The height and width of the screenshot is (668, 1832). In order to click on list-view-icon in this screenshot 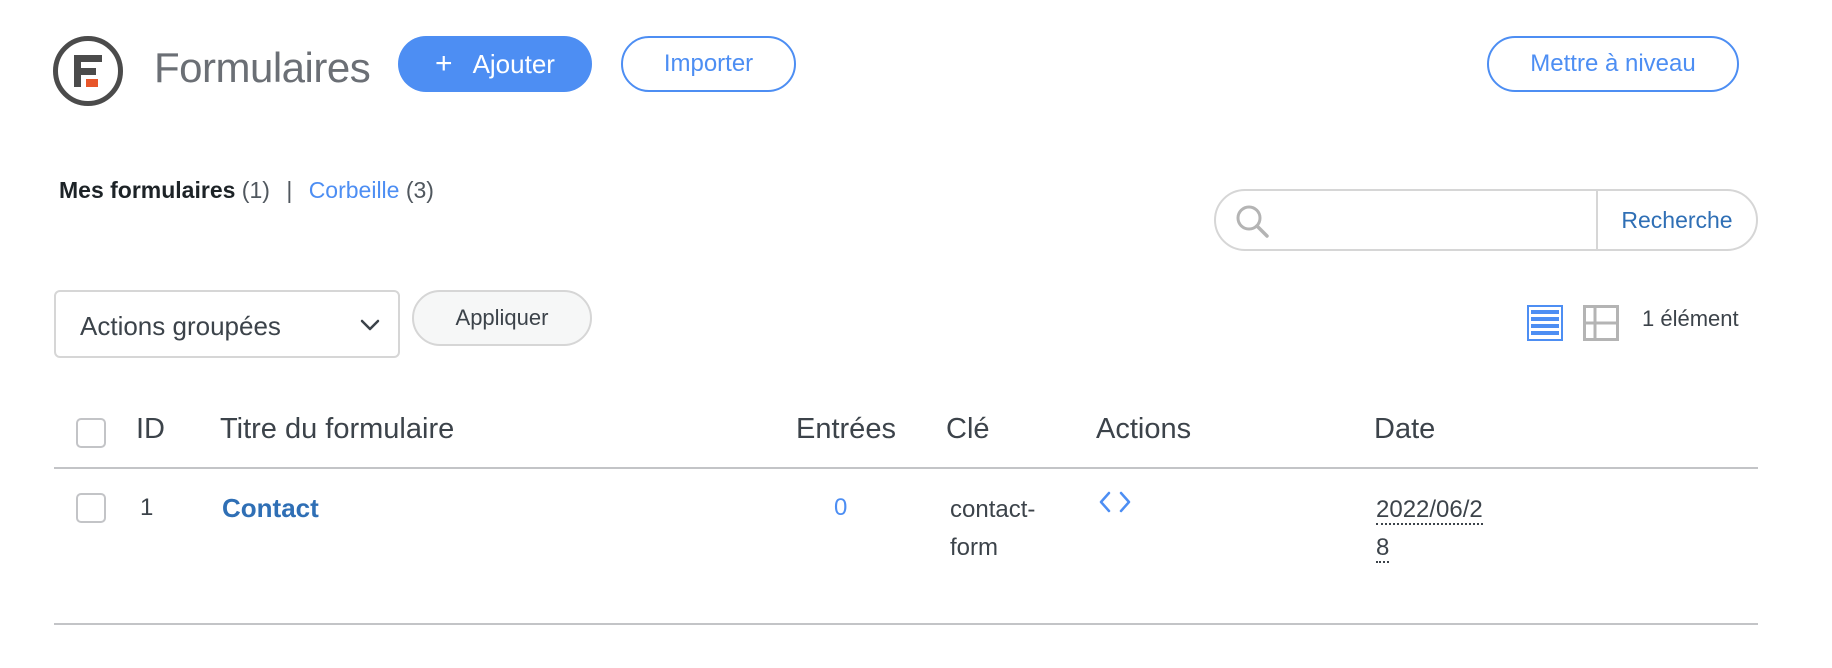, I will do `click(1545, 325)`.